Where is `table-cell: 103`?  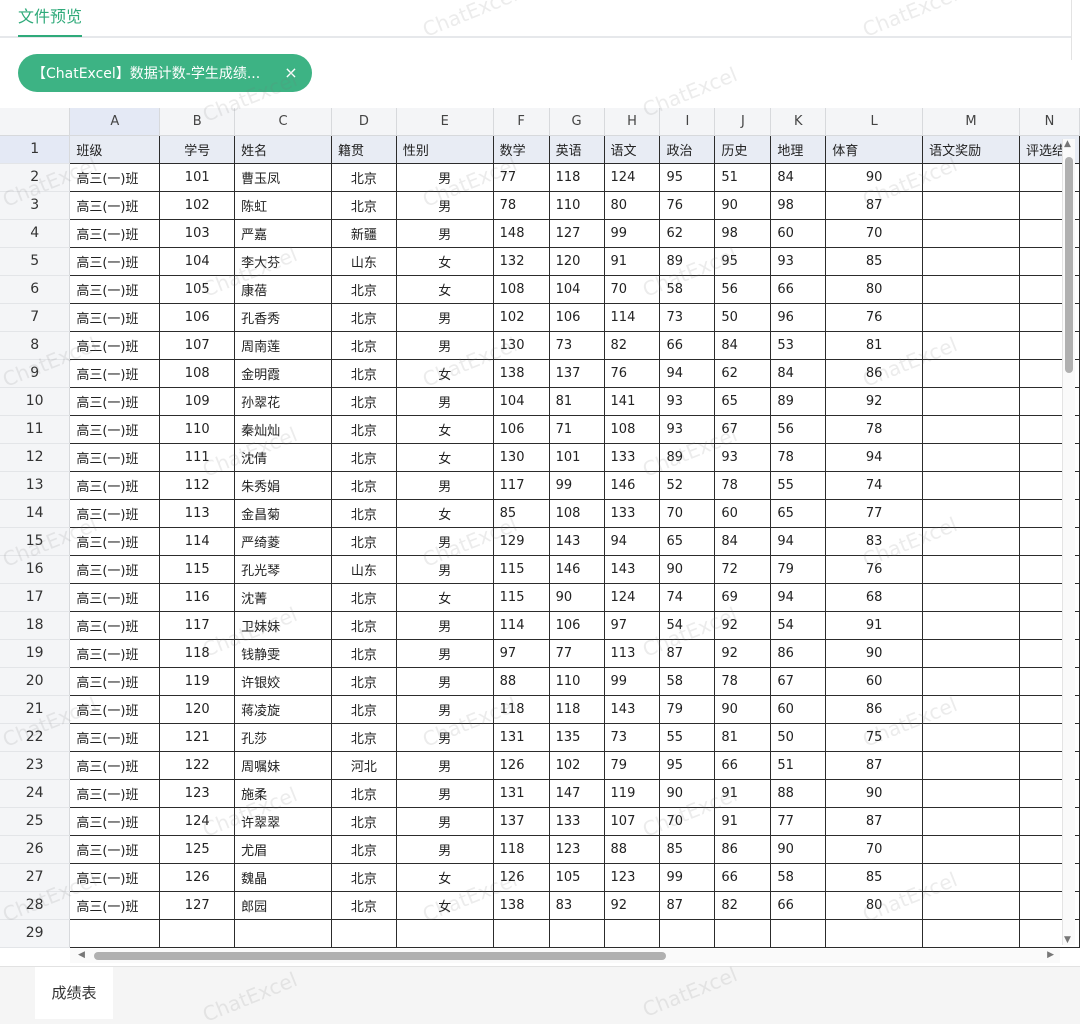
table-cell: 103 is located at coordinates (197, 233).